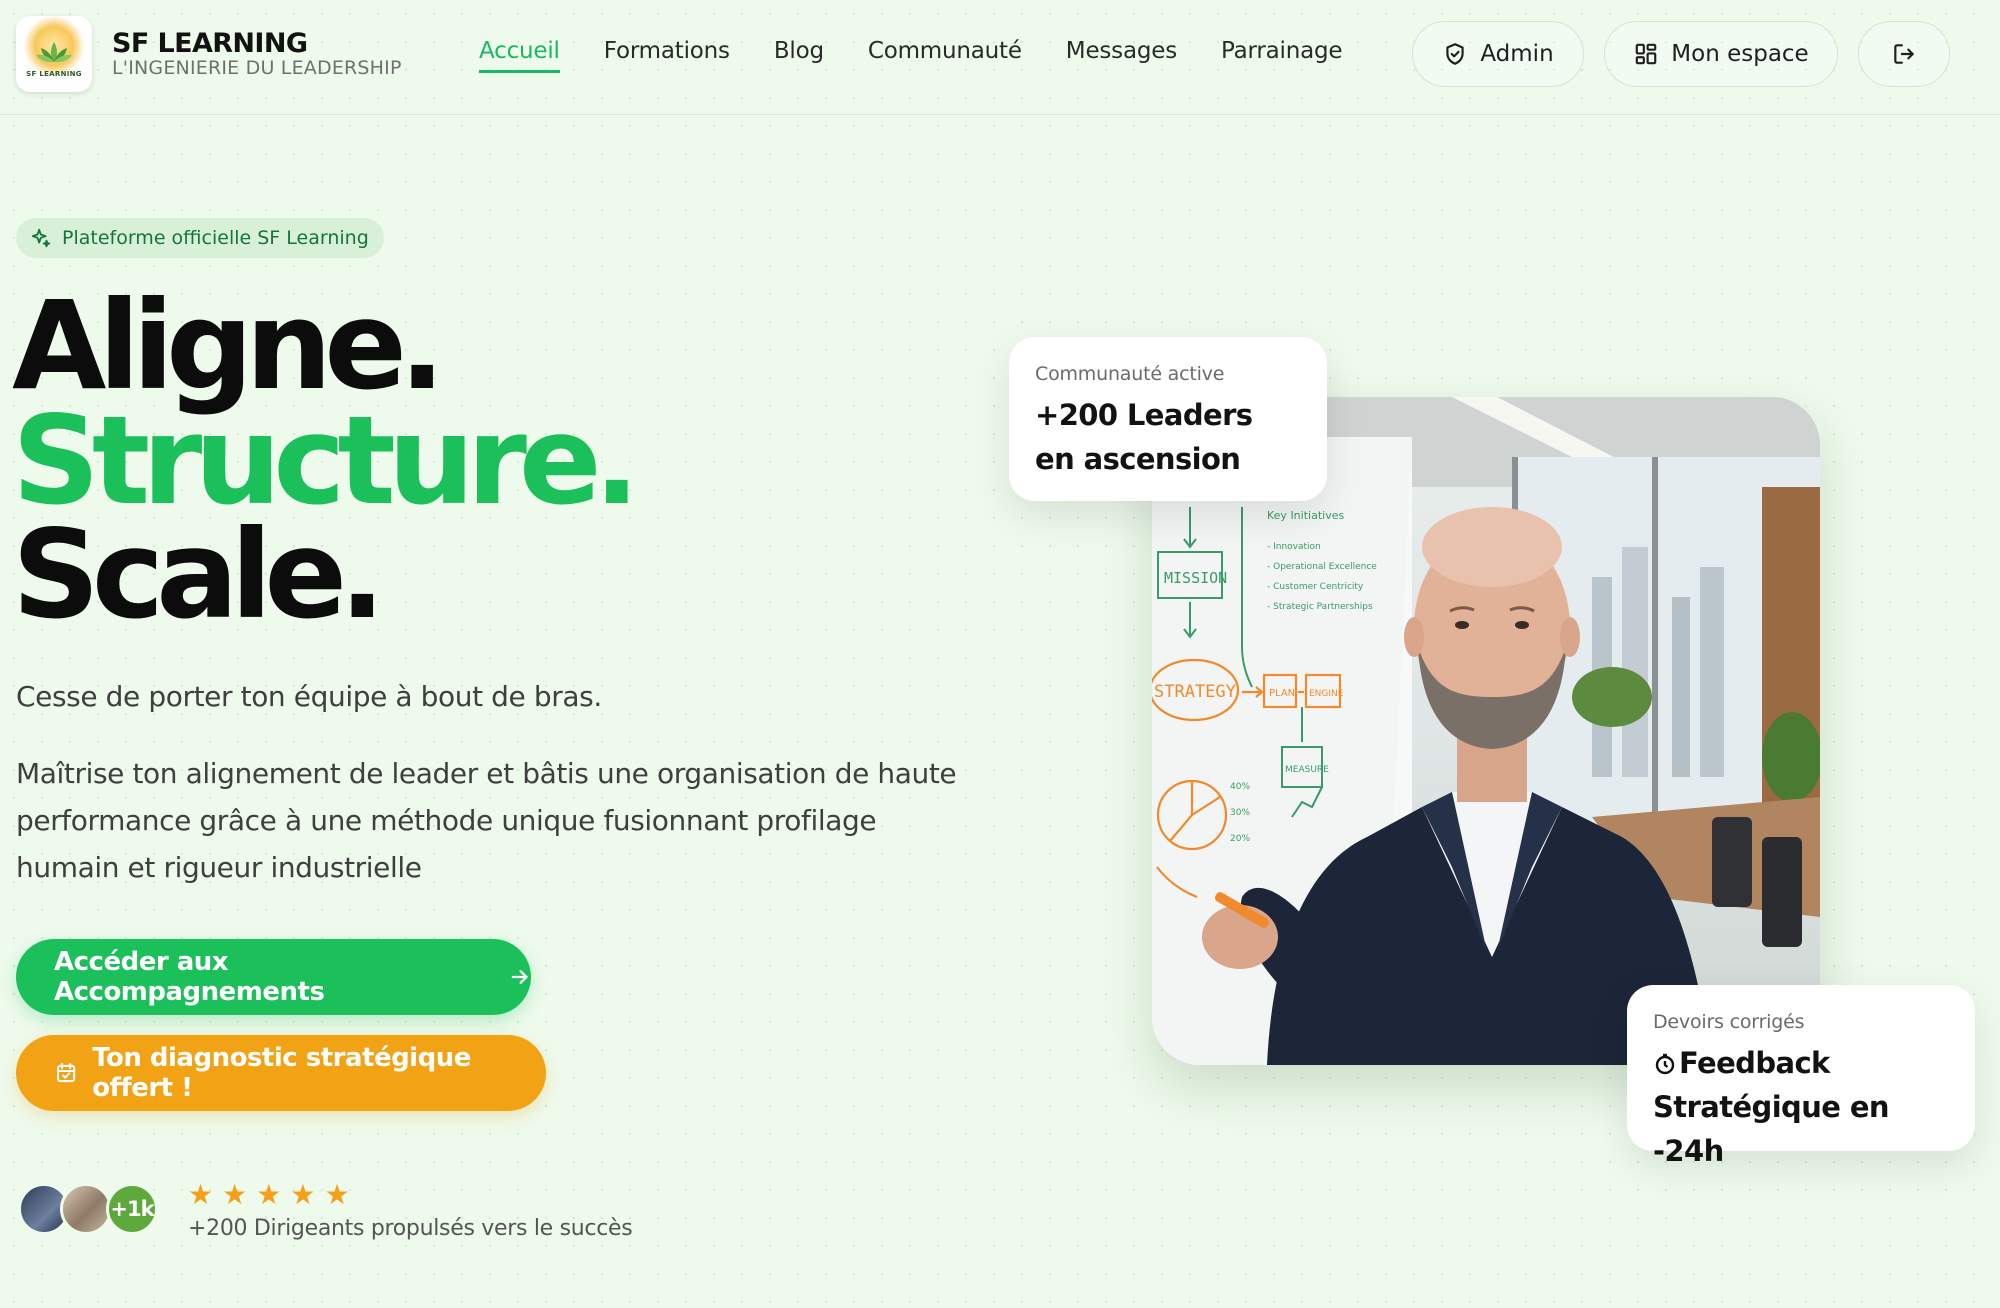 This screenshot has width=2000, height=1308. What do you see at coordinates (1771, 1107) in the screenshot?
I see `feedback-card-text: Feedback Stratégique en -24h` at bounding box center [1771, 1107].